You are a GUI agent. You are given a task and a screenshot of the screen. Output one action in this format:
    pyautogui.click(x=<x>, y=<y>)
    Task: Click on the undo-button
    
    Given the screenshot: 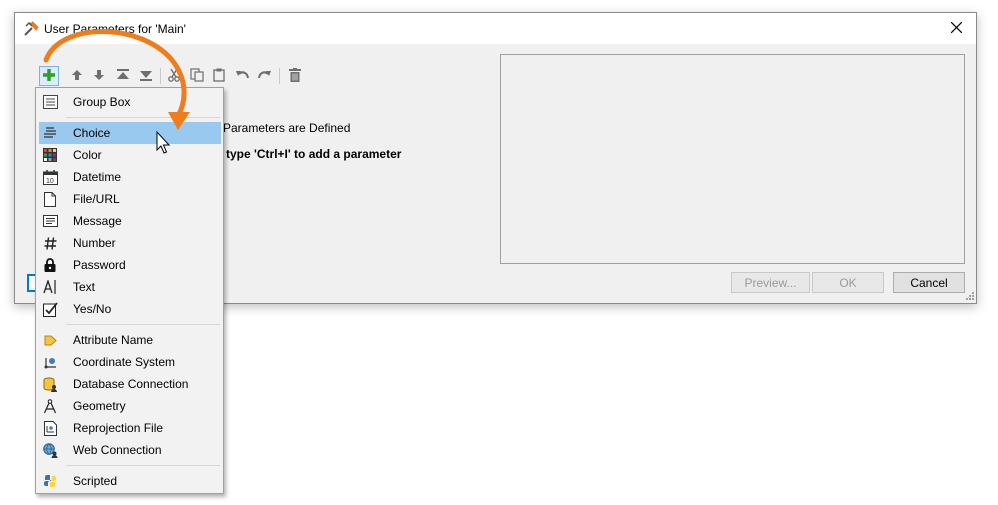 What is the action you would take?
    pyautogui.click(x=242, y=76)
    